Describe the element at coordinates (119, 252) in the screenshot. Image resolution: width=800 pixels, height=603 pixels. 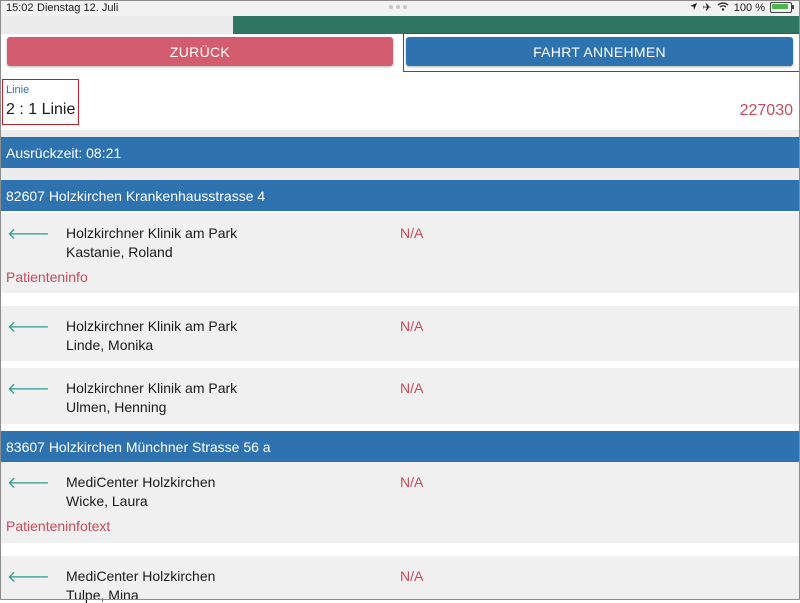
I see `item-patient: Kastanie, Roland` at that location.